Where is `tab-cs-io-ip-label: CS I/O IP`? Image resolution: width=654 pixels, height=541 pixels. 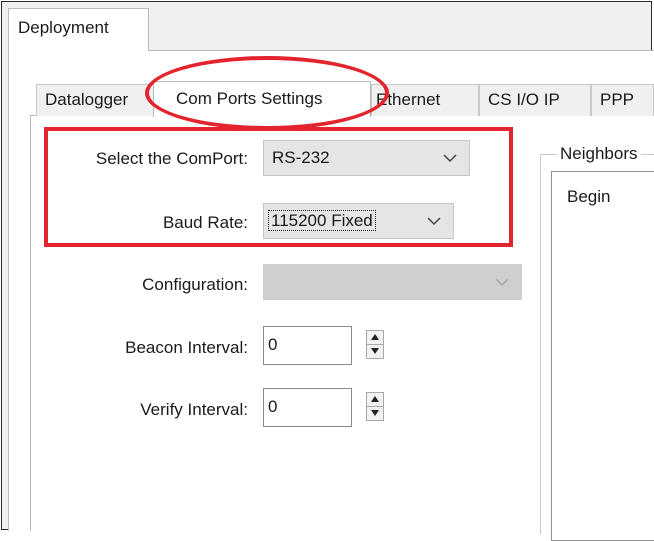 tab-cs-io-ip-label: CS I/O IP is located at coordinates (524, 99).